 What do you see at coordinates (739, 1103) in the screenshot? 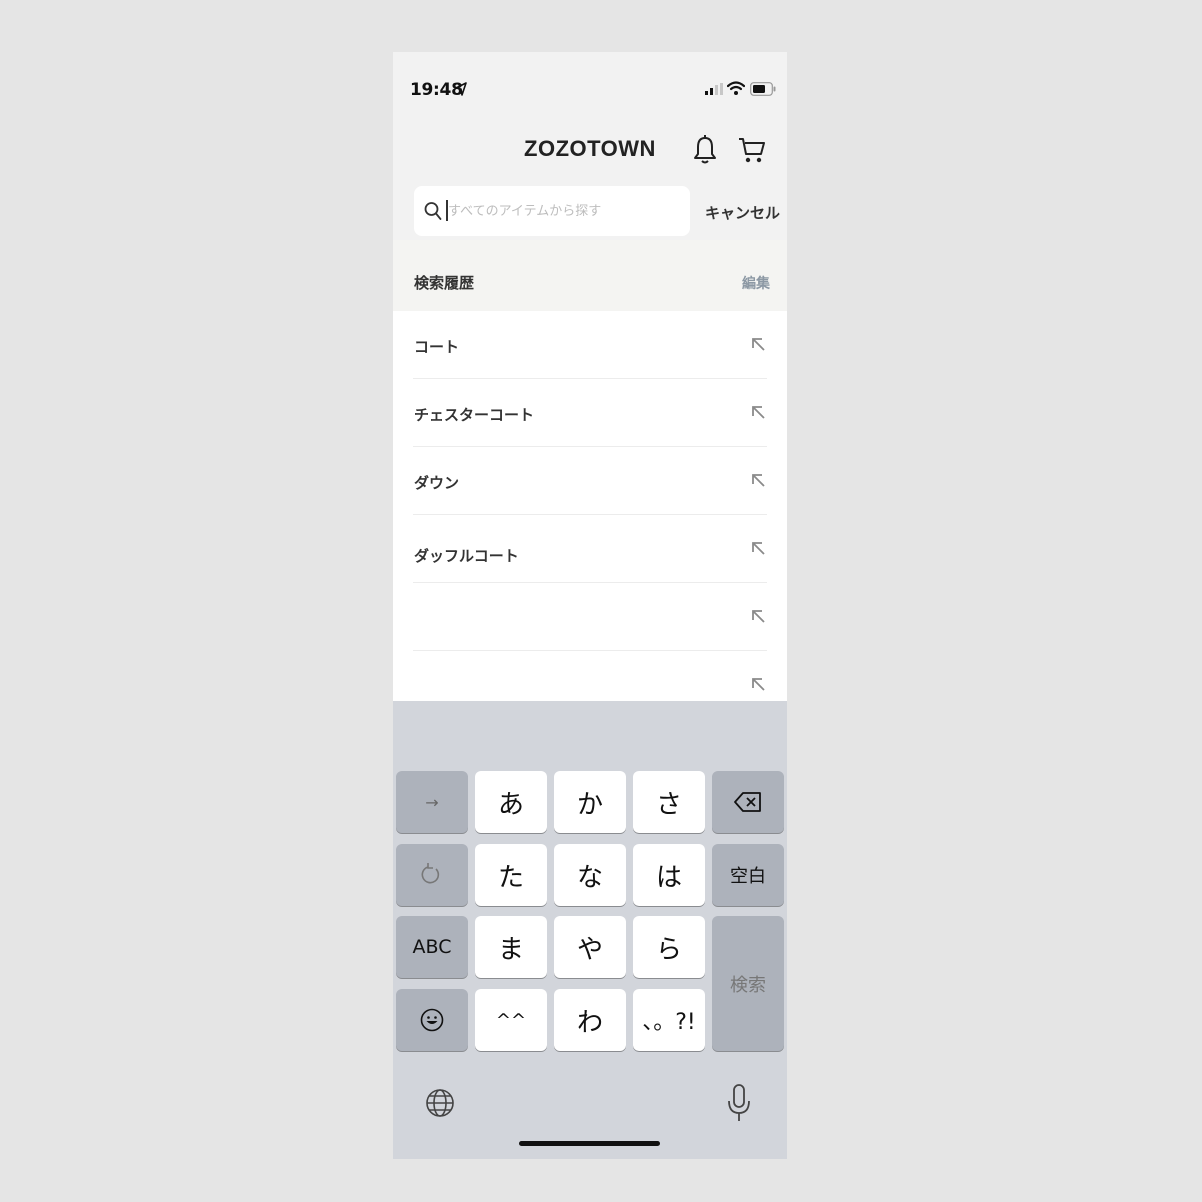
I see `microphone-icon` at bounding box center [739, 1103].